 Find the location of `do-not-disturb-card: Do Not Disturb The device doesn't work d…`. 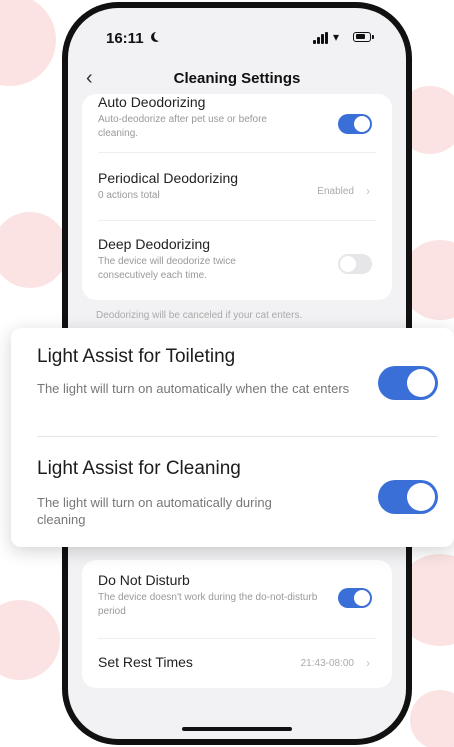

do-not-disturb-card: Do Not Disturb The device doesn't work d… is located at coordinates (237, 624).